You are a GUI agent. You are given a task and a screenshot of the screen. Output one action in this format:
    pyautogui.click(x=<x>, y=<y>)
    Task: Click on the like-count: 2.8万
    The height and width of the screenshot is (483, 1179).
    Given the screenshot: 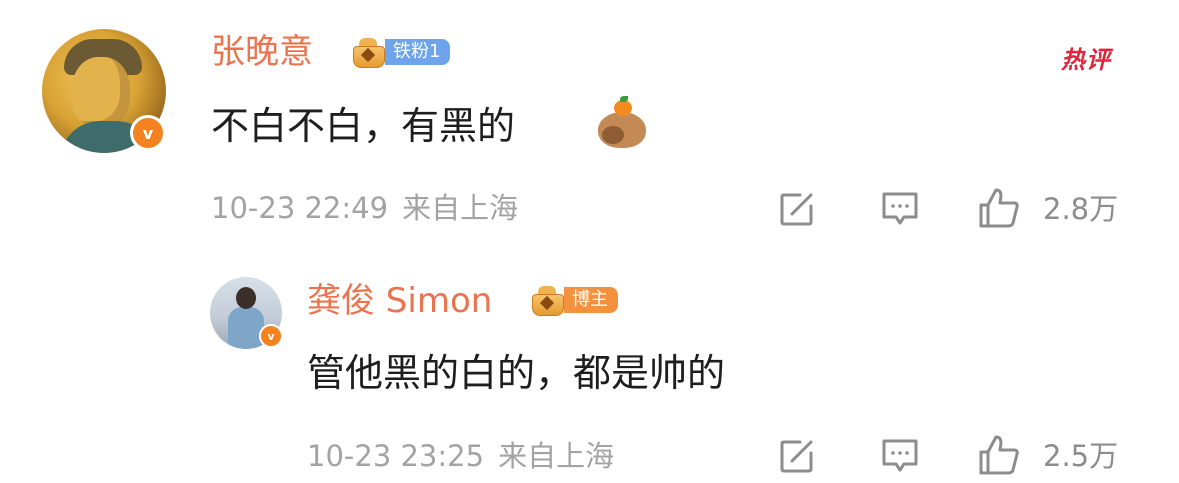 What is the action you would take?
    pyautogui.click(x=1081, y=209)
    